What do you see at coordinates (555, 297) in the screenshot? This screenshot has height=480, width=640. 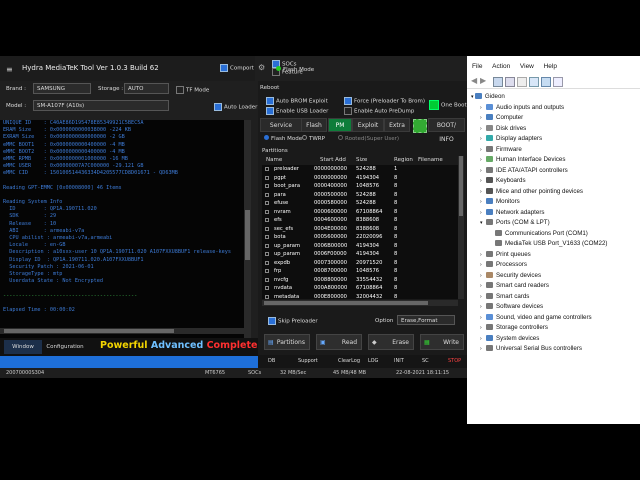 I see `tree-item: › Smart cards` at bounding box center [555, 297].